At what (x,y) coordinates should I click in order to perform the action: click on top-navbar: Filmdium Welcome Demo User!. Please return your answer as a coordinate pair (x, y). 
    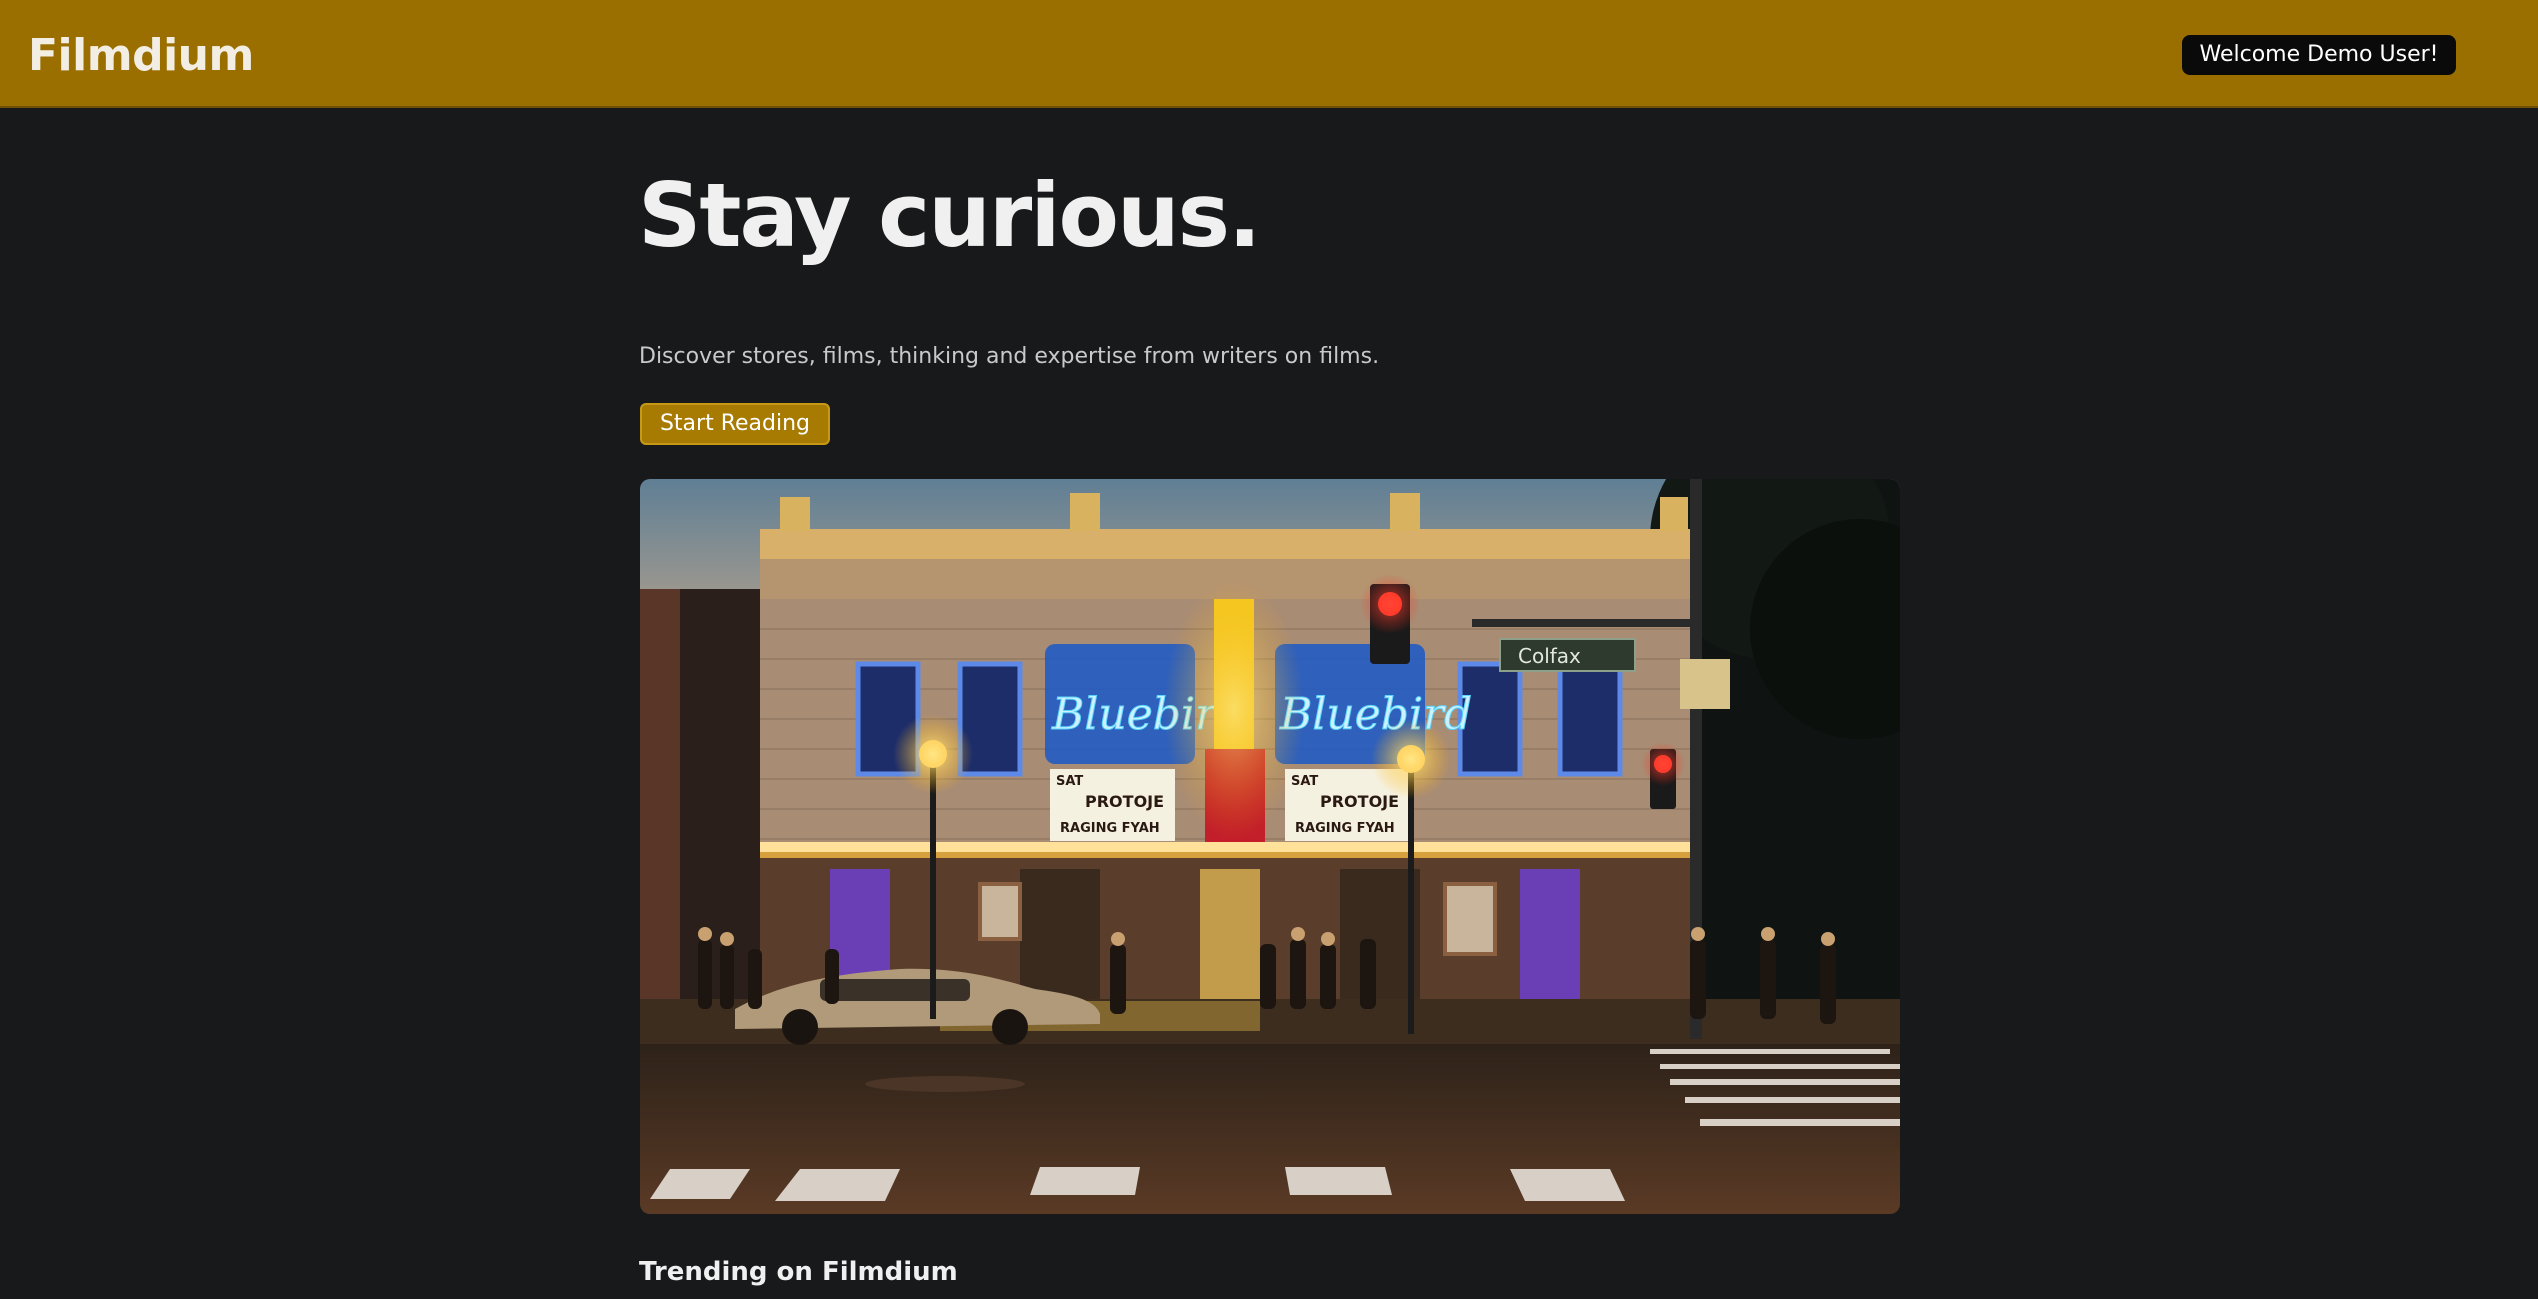
    Looking at the image, I should click on (1269, 54).